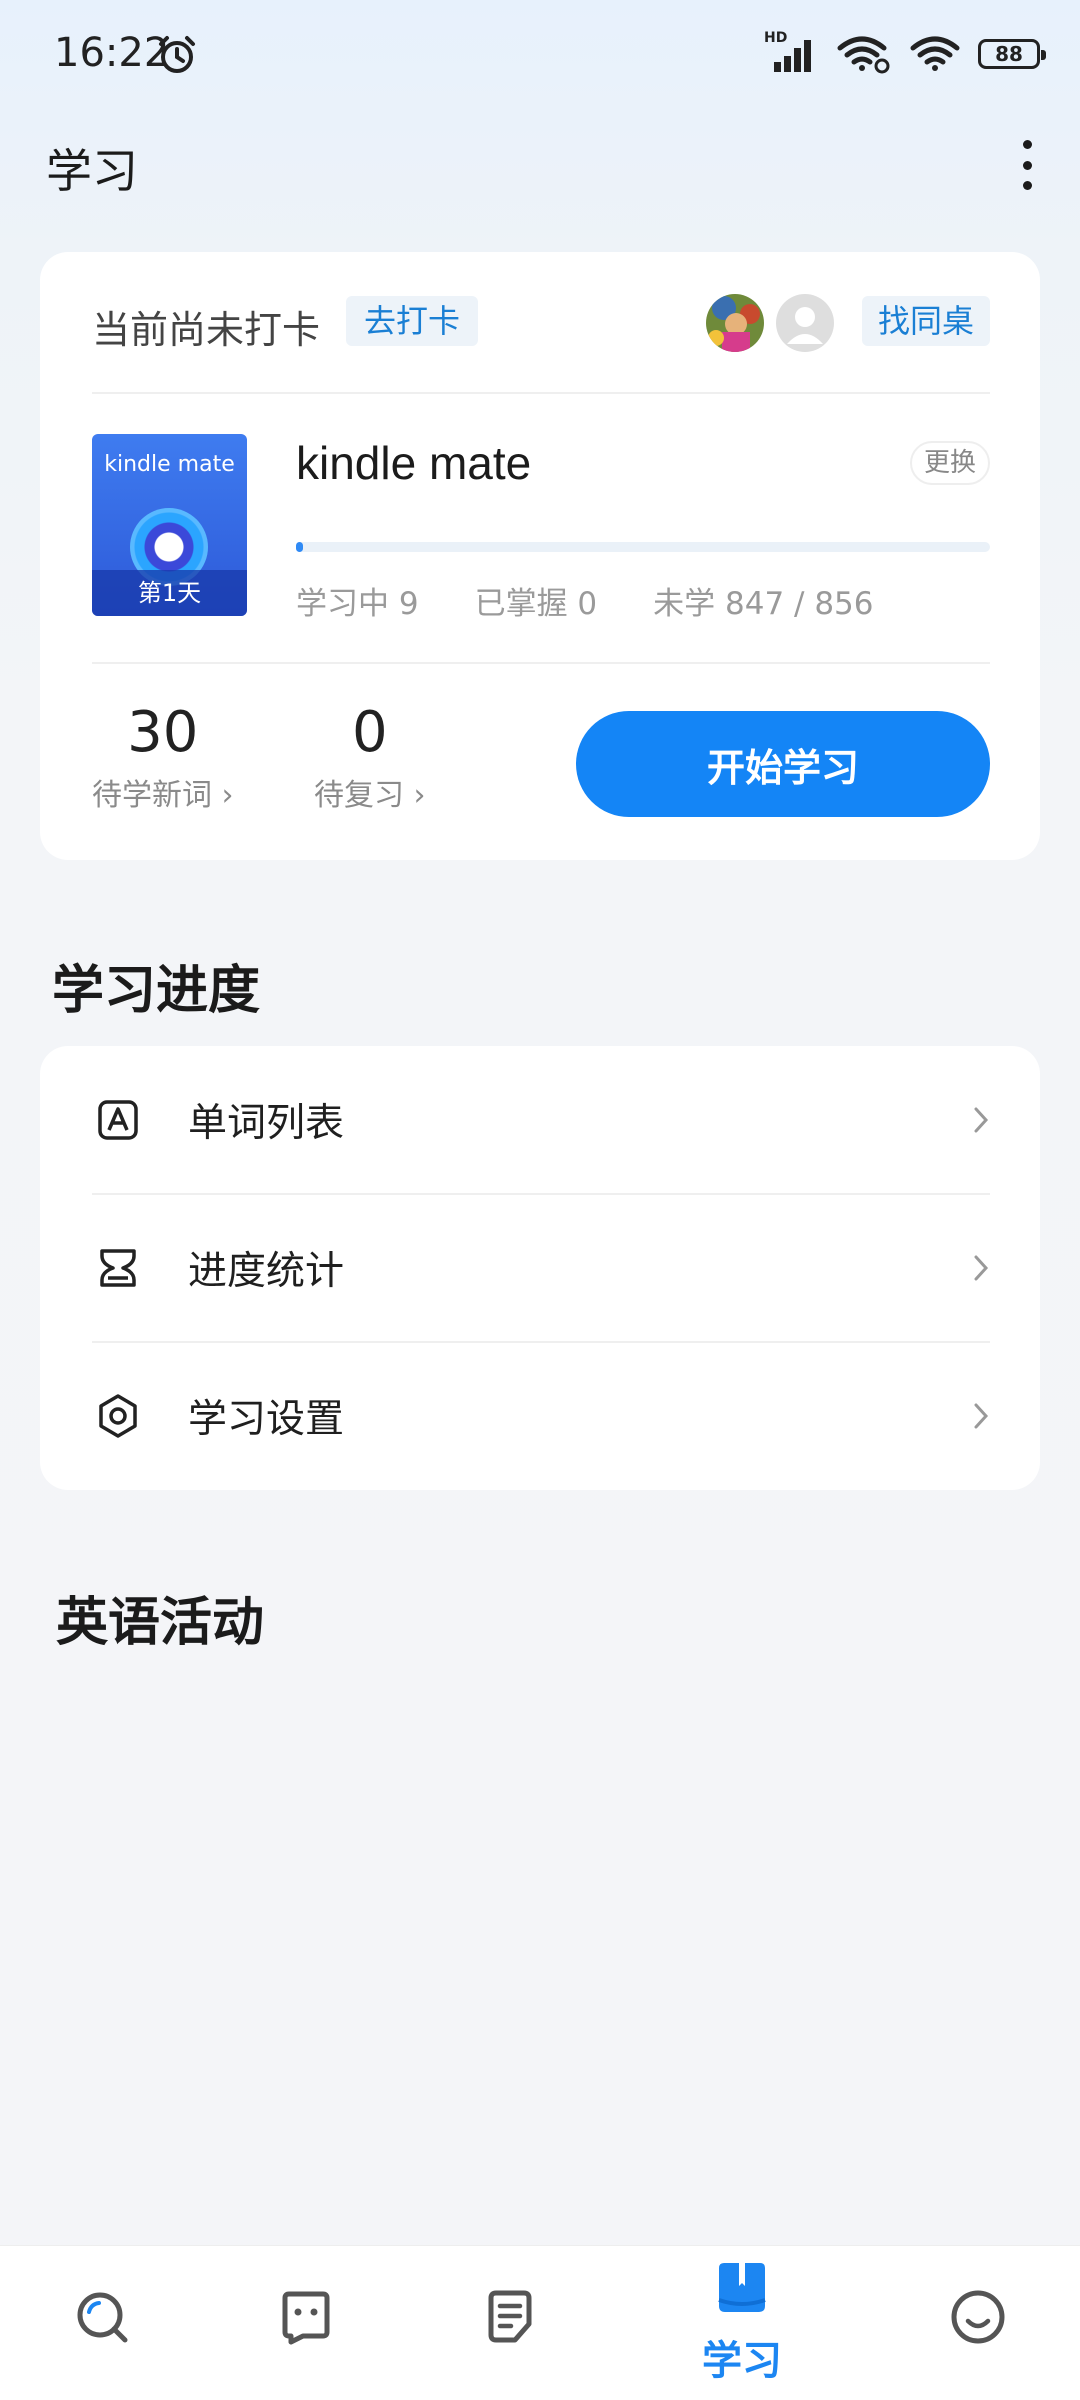  I want to click on nav-item-search, so click(102, 2323).